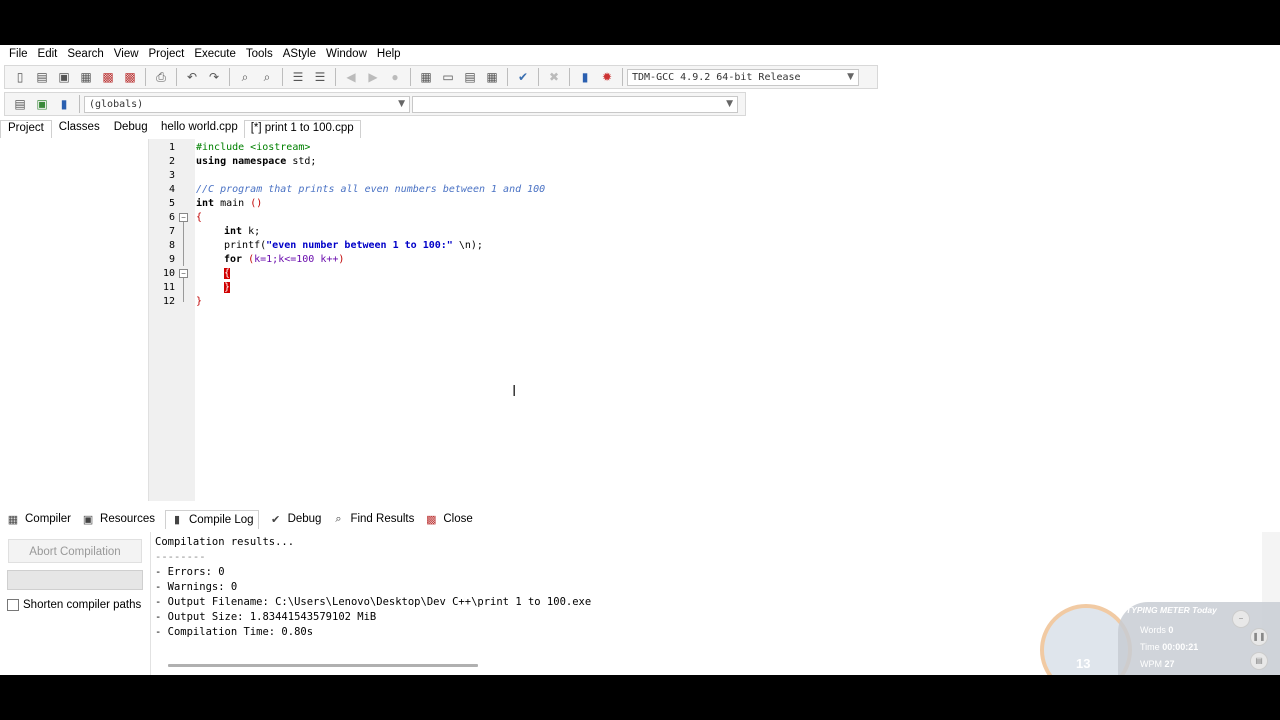 Image resolution: width=1280 pixels, height=720 pixels. Describe the element at coordinates (131, 129) in the screenshot. I see `tab-debug: Debug` at that location.